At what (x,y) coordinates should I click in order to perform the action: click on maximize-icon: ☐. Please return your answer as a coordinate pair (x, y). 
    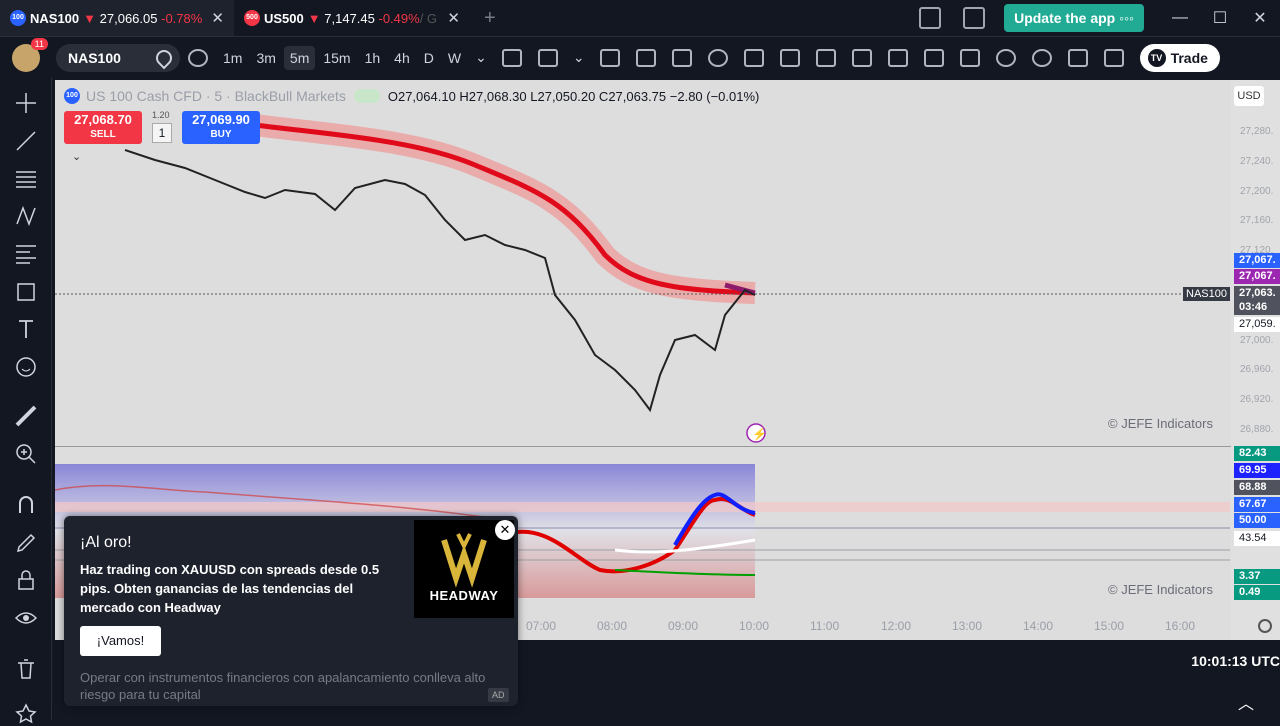
    Looking at the image, I should click on (1220, 18).